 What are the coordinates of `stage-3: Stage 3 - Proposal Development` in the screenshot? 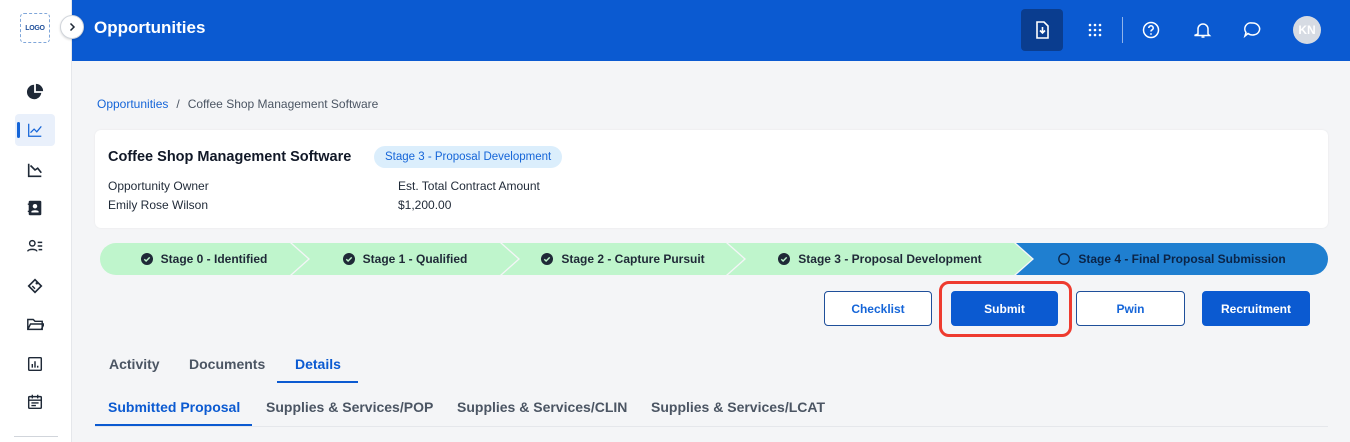 It's located at (880, 259).